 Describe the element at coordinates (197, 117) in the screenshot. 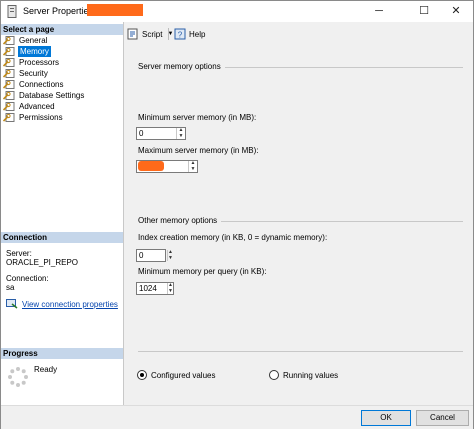

I see `min-memory-label: Minimum server memory (in MB):` at that location.